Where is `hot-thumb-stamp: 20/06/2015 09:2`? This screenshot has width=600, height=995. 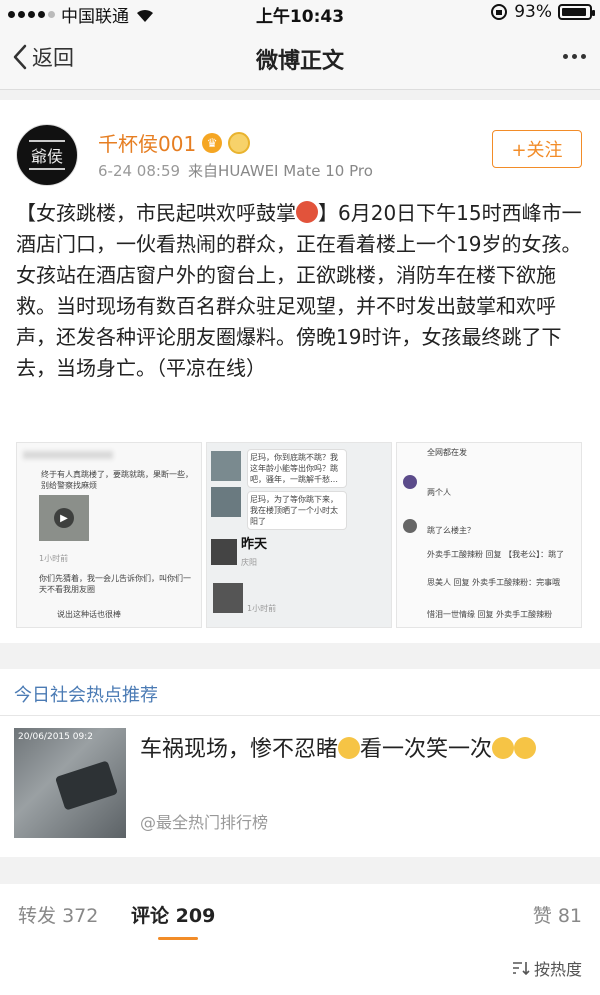
hot-thumb-stamp: 20/06/2015 09:2 is located at coordinates (55, 737).